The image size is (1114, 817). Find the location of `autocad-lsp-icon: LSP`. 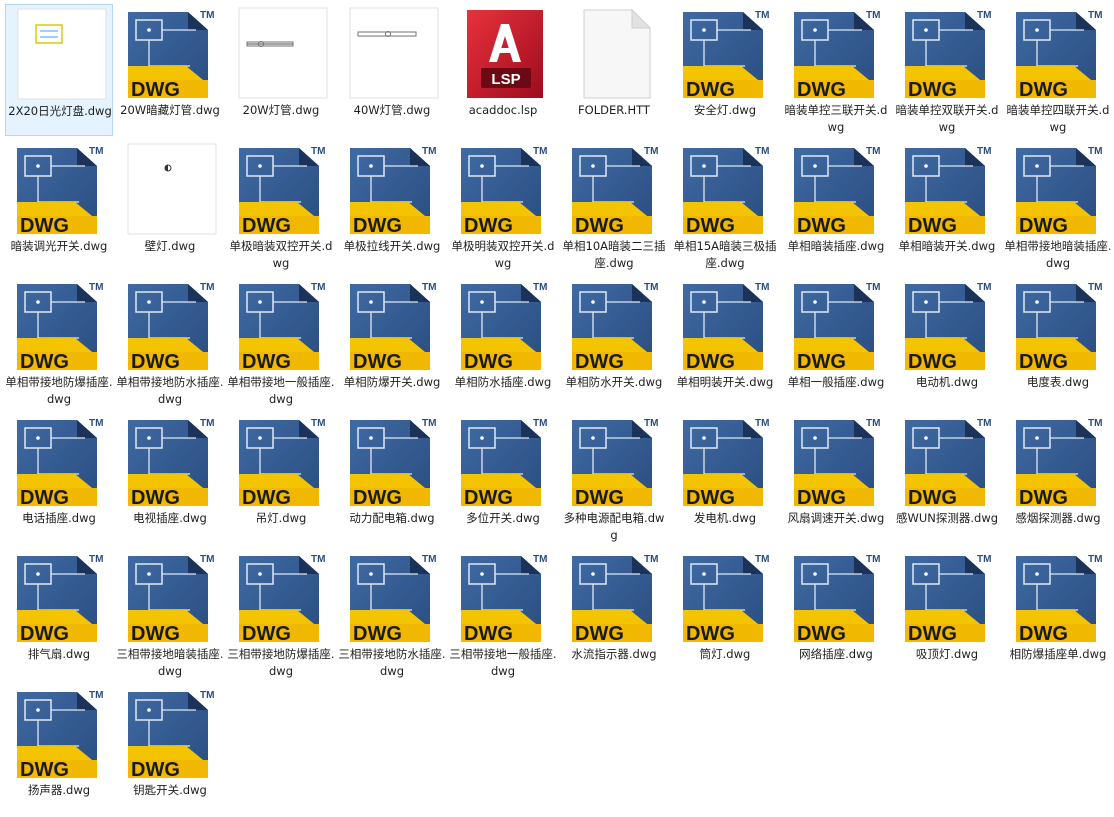

autocad-lsp-icon: LSP is located at coordinates (505, 54).